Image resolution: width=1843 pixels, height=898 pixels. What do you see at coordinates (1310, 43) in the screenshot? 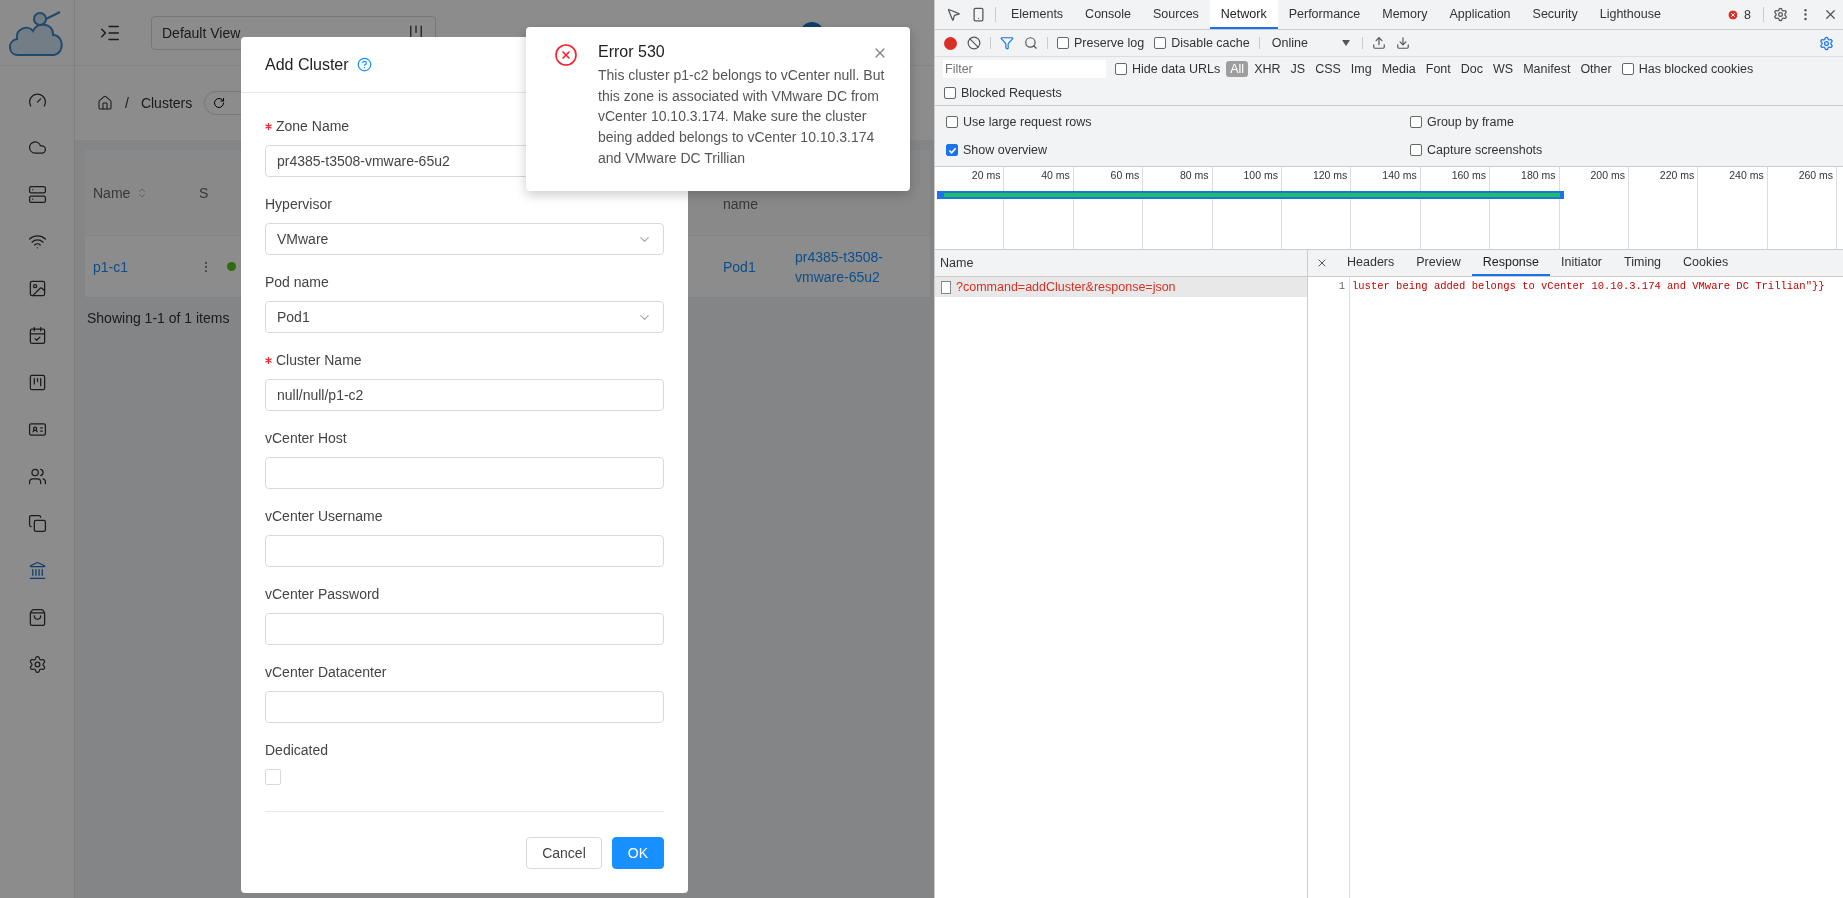
I see `throttling-select: Online` at bounding box center [1310, 43].